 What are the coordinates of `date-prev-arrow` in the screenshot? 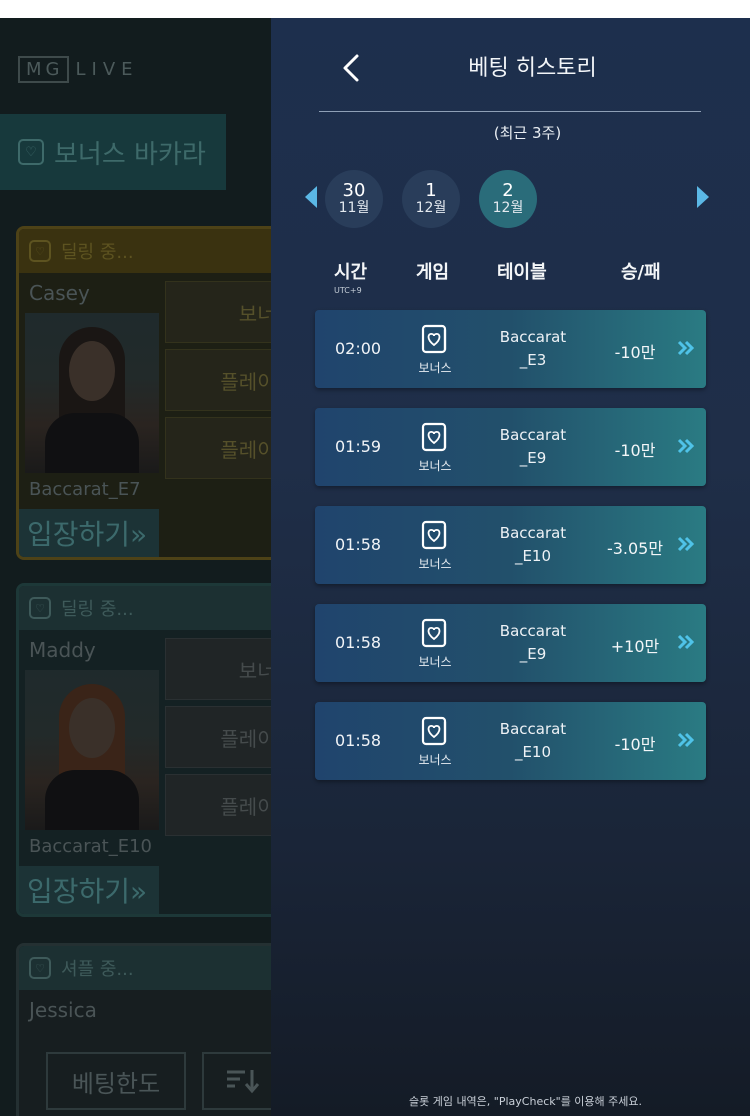 It's located at (311, 197).